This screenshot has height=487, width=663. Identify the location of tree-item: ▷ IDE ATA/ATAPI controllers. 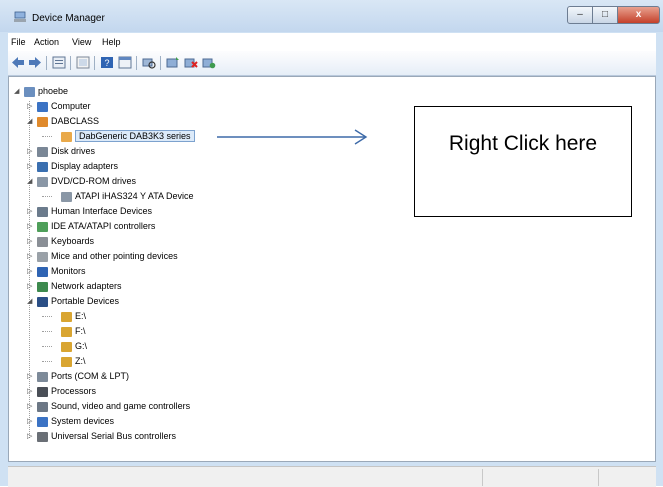
(91, 226).